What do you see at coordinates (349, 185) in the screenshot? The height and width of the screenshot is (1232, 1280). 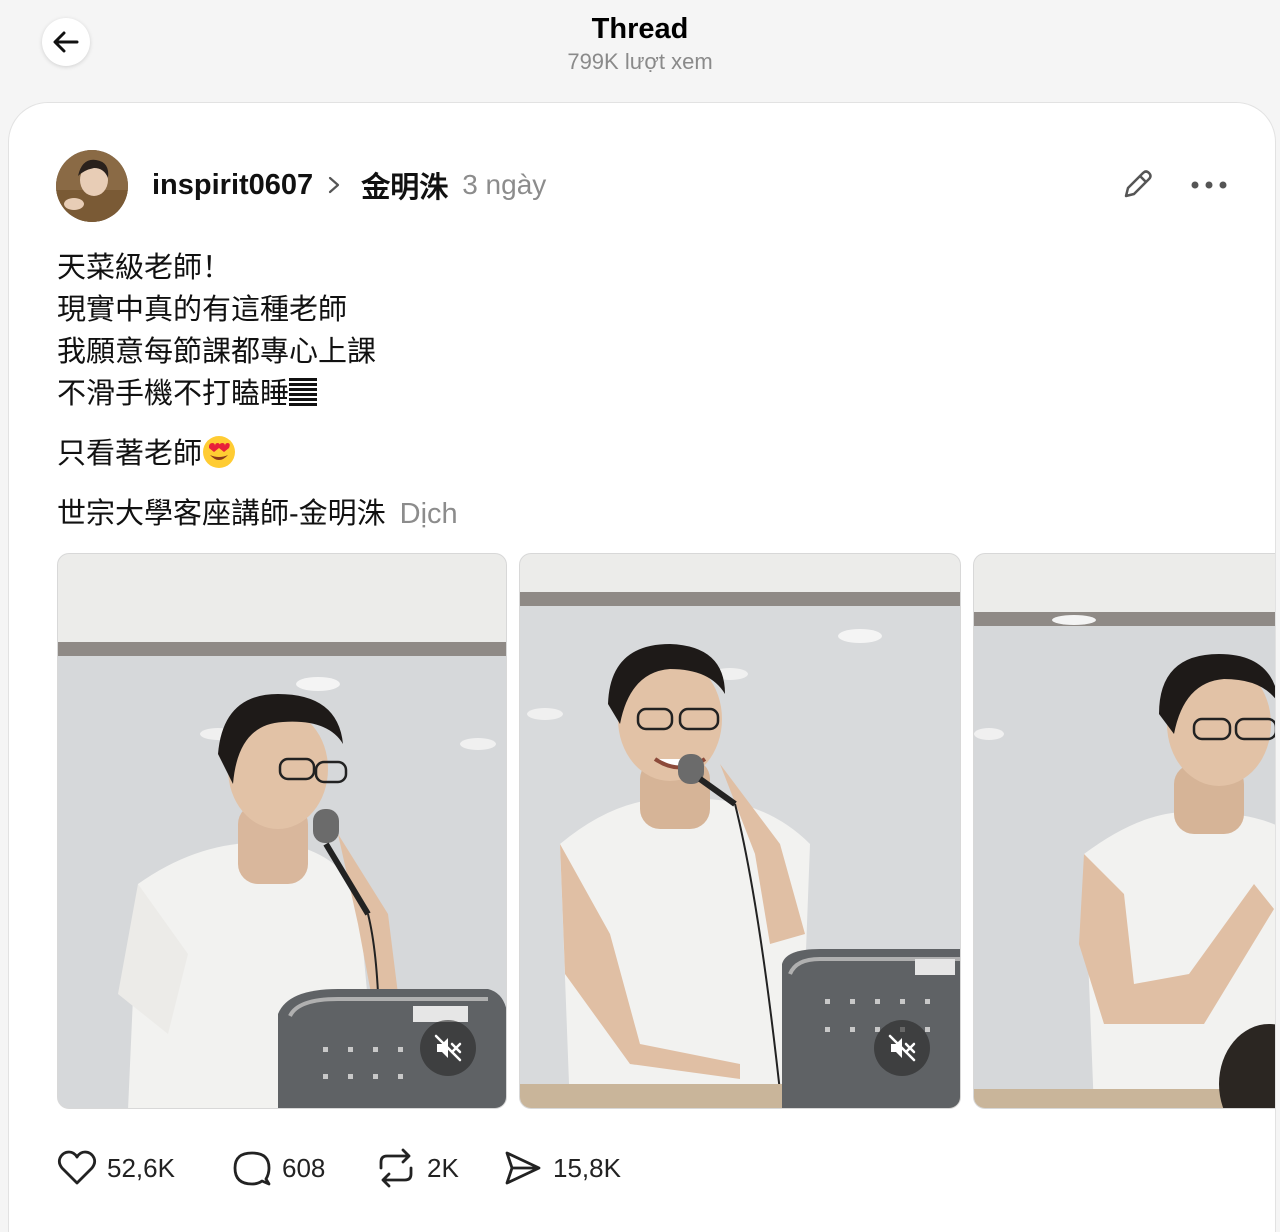 I see `post-header: inspirit0607 金明洙 3 ngày` at bounding box center [349, 185].